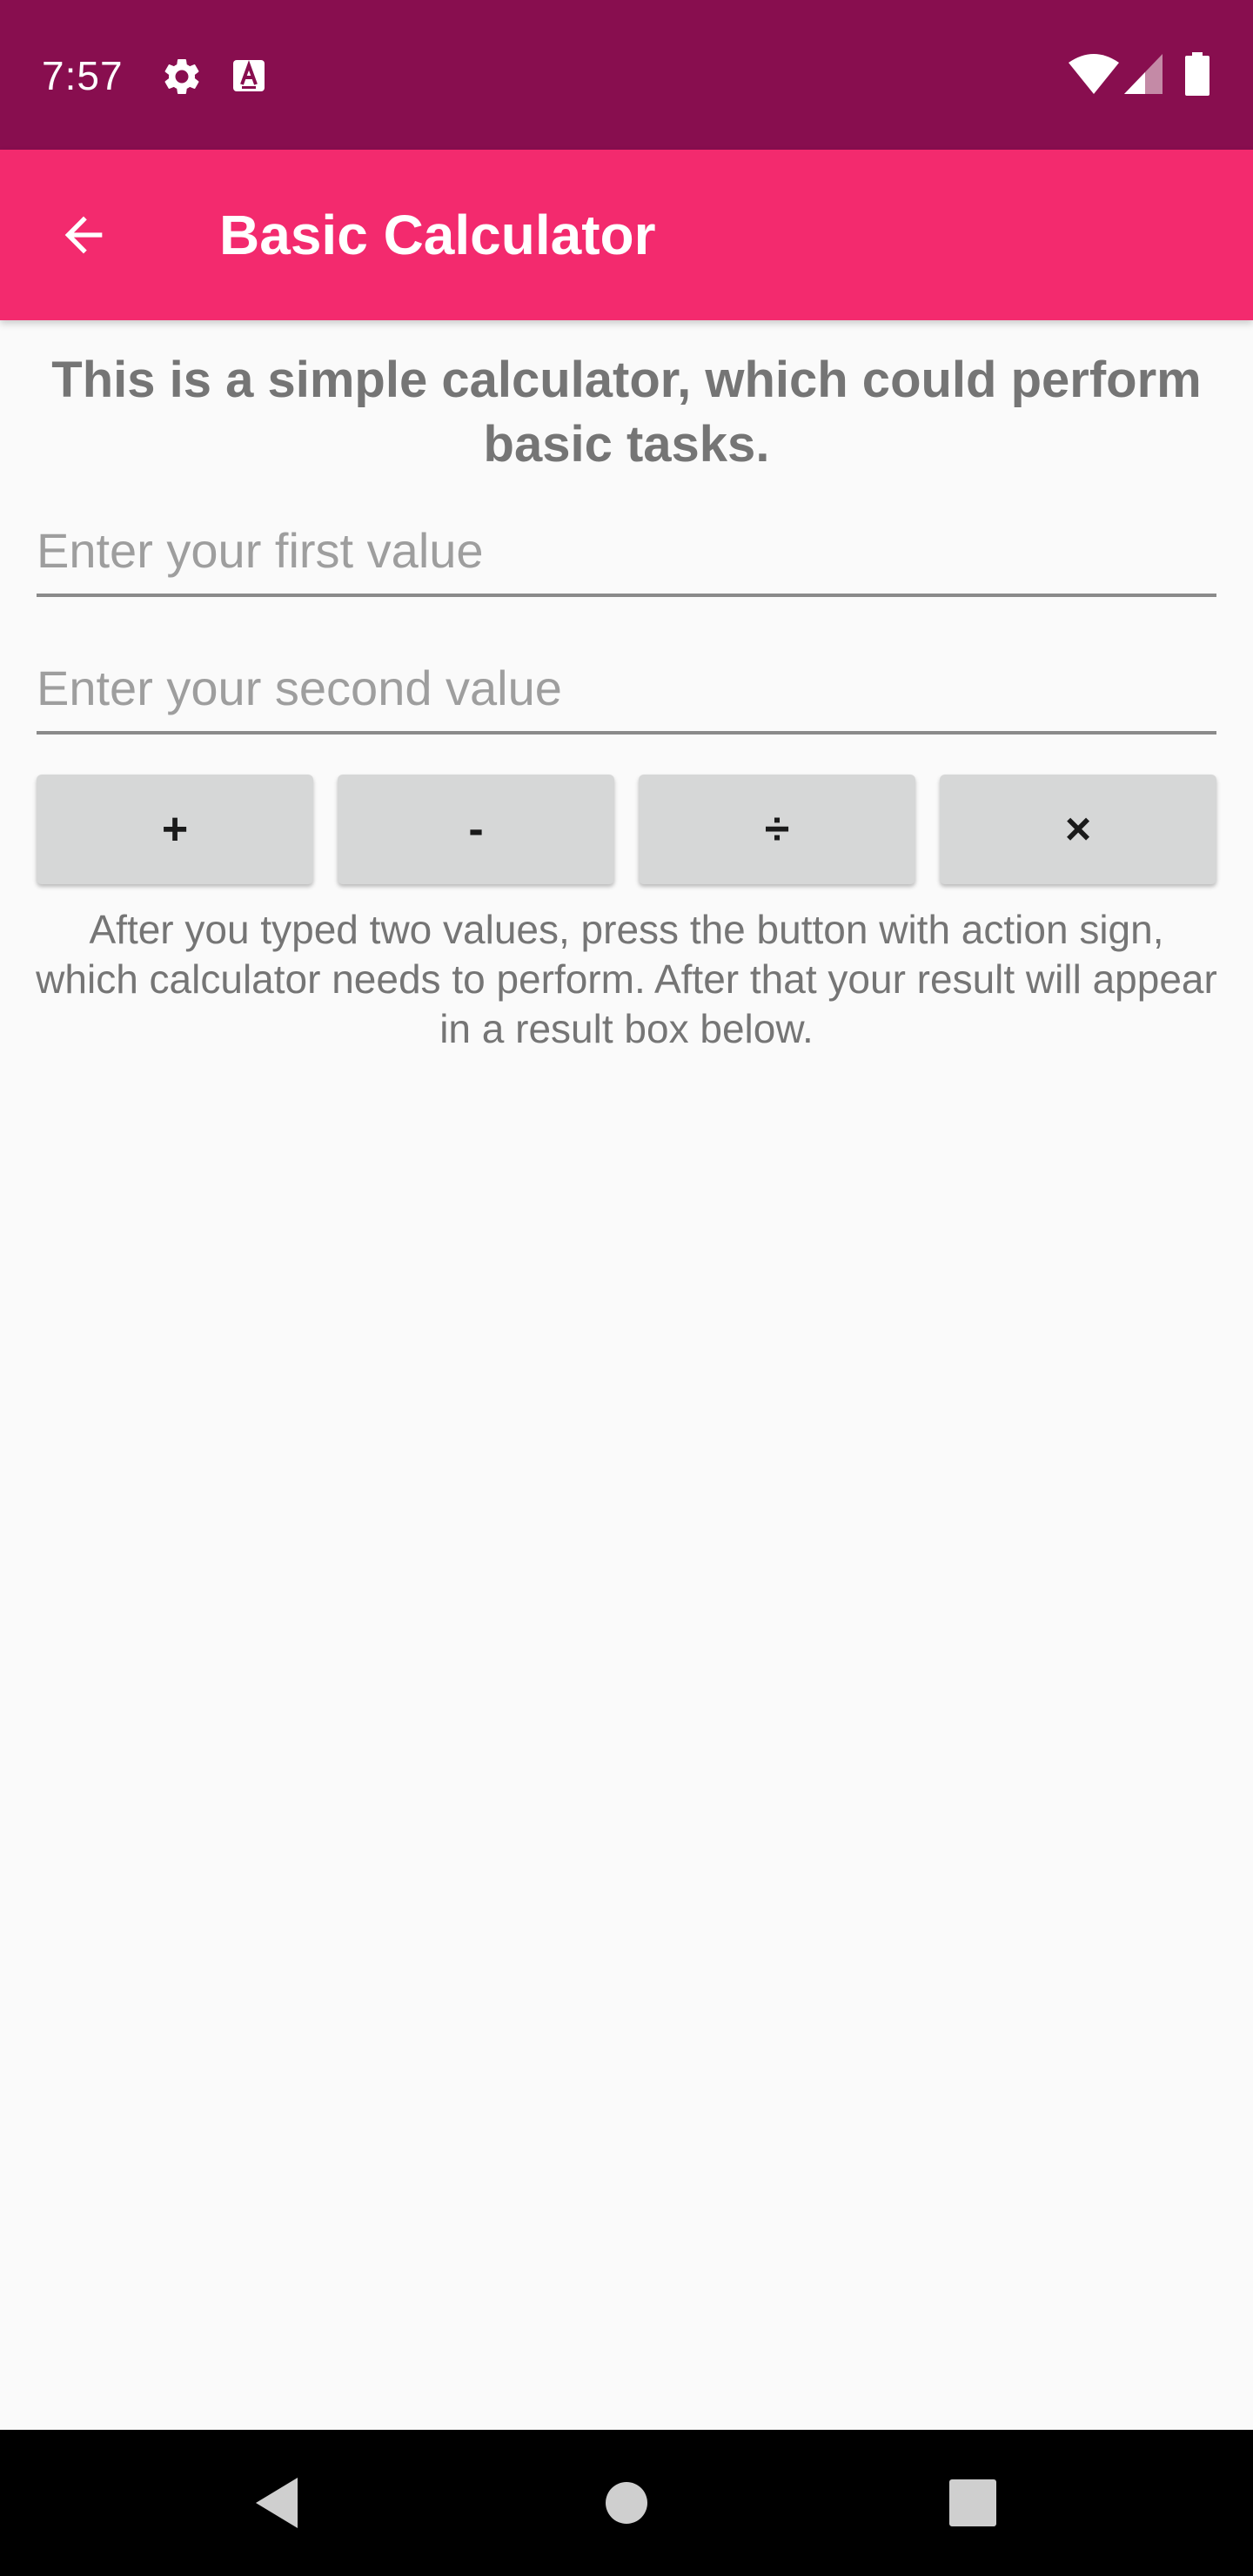 The height and width of the screenshot is (2576, 1253). I want to click on navigation-bar, so click(626, 2503).